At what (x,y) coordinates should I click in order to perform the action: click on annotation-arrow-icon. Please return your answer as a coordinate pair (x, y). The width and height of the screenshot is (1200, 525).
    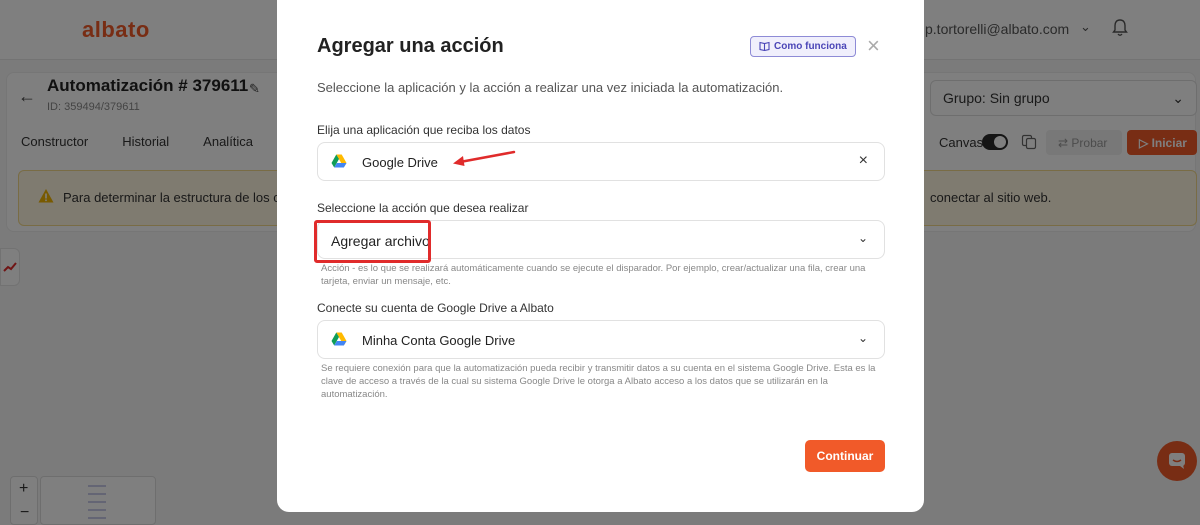
    Looking at the image, I should click on (484, 158).